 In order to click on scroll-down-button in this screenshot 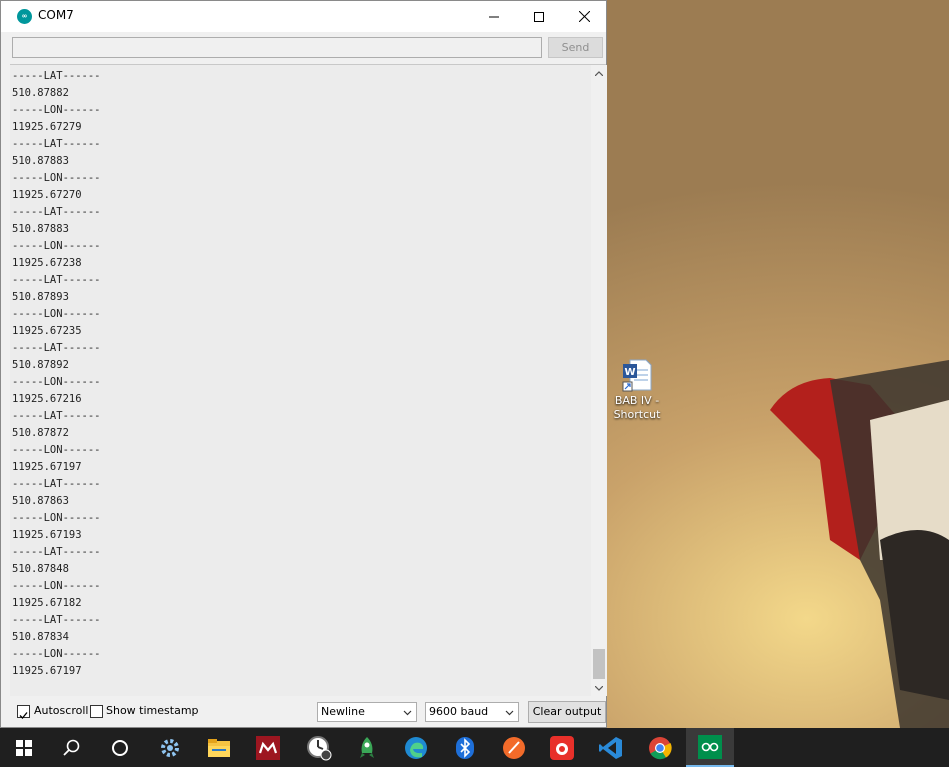, I will do `click(599, 688)`.